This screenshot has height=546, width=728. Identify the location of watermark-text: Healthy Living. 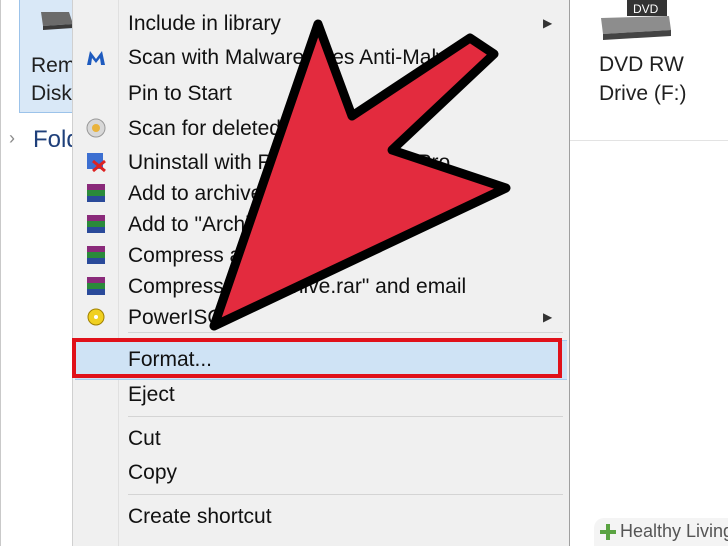
(674, 531).